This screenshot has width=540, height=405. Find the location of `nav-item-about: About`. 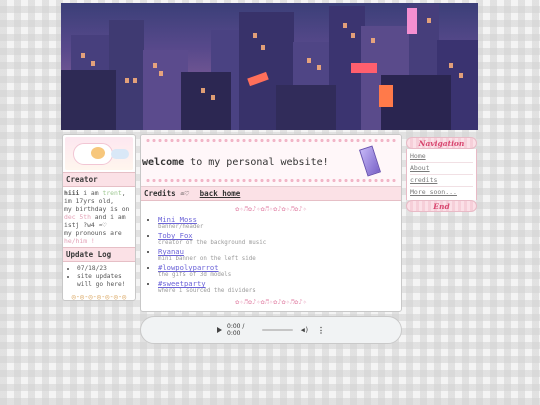

nav-item-about: About is located at coordinates (441, 169).